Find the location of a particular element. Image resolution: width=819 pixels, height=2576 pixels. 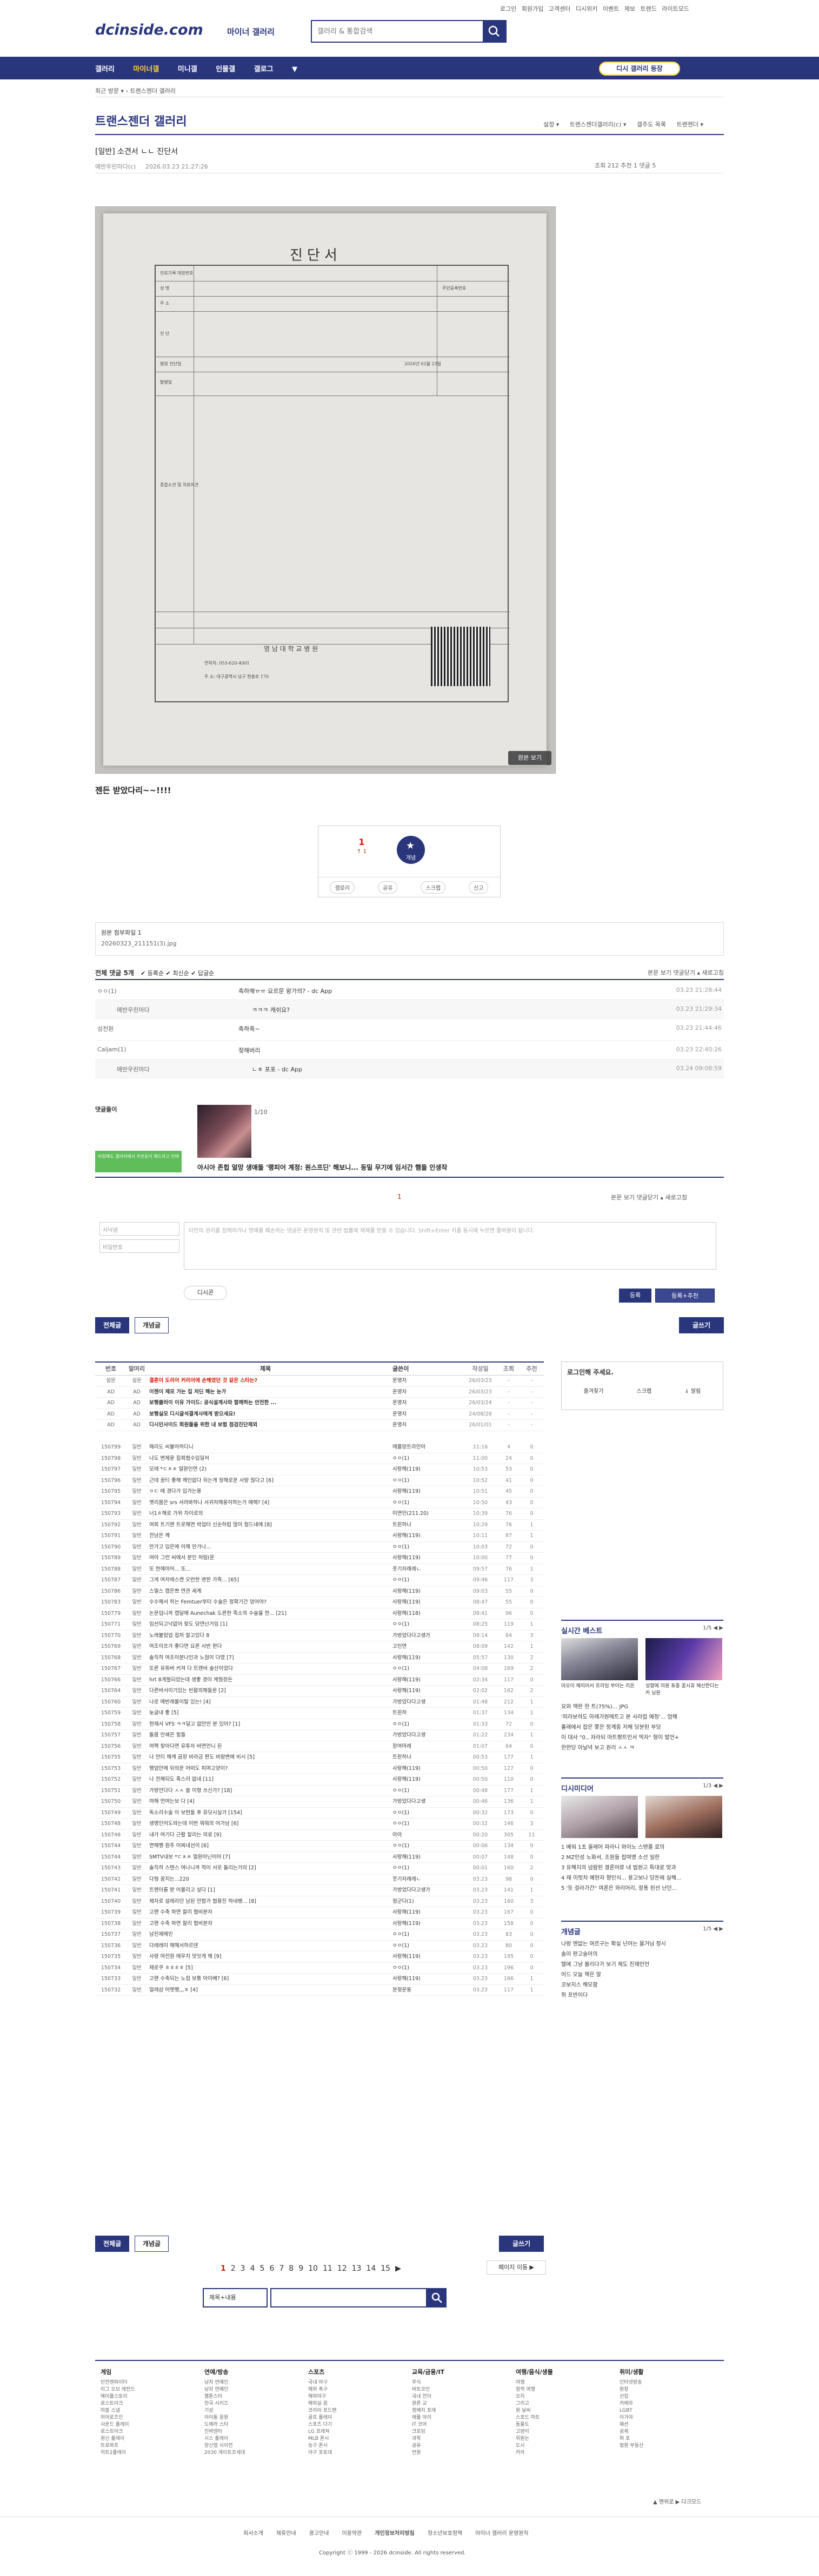

footer-right-links: ▲ 맨위로 ▶ 다크모드 is located at coordinates (677, 2501).